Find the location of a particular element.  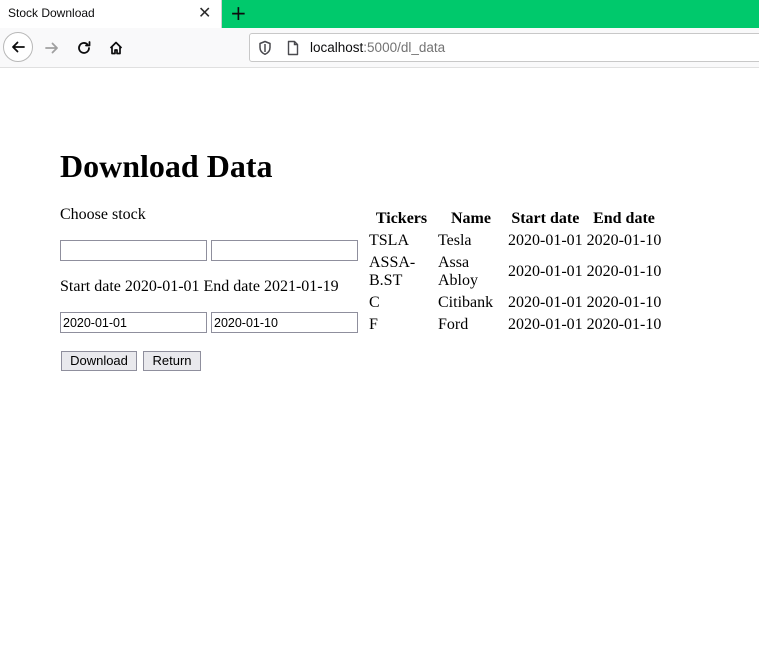

back-button is located at coordinates (18, 47).